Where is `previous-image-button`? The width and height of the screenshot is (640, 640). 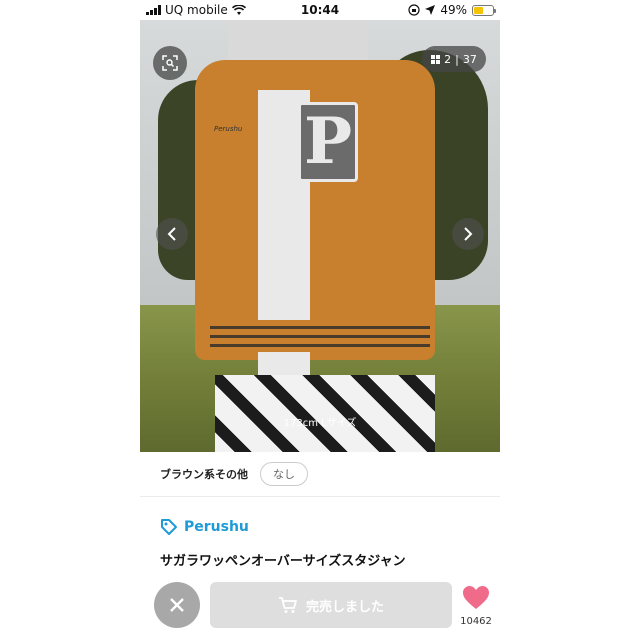
previous-image-button is located at coordinates (172, 234).